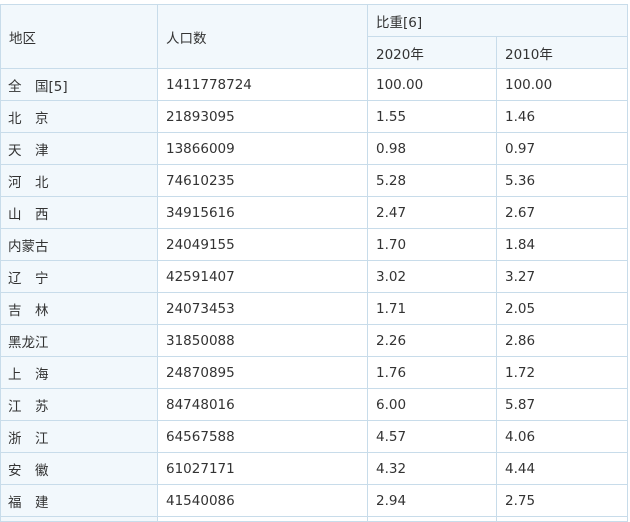 The height and width of the screenshot is (522, 630). I want to click on table-row: 上 海 24870895 1.76 1.72, so click(314, 372).